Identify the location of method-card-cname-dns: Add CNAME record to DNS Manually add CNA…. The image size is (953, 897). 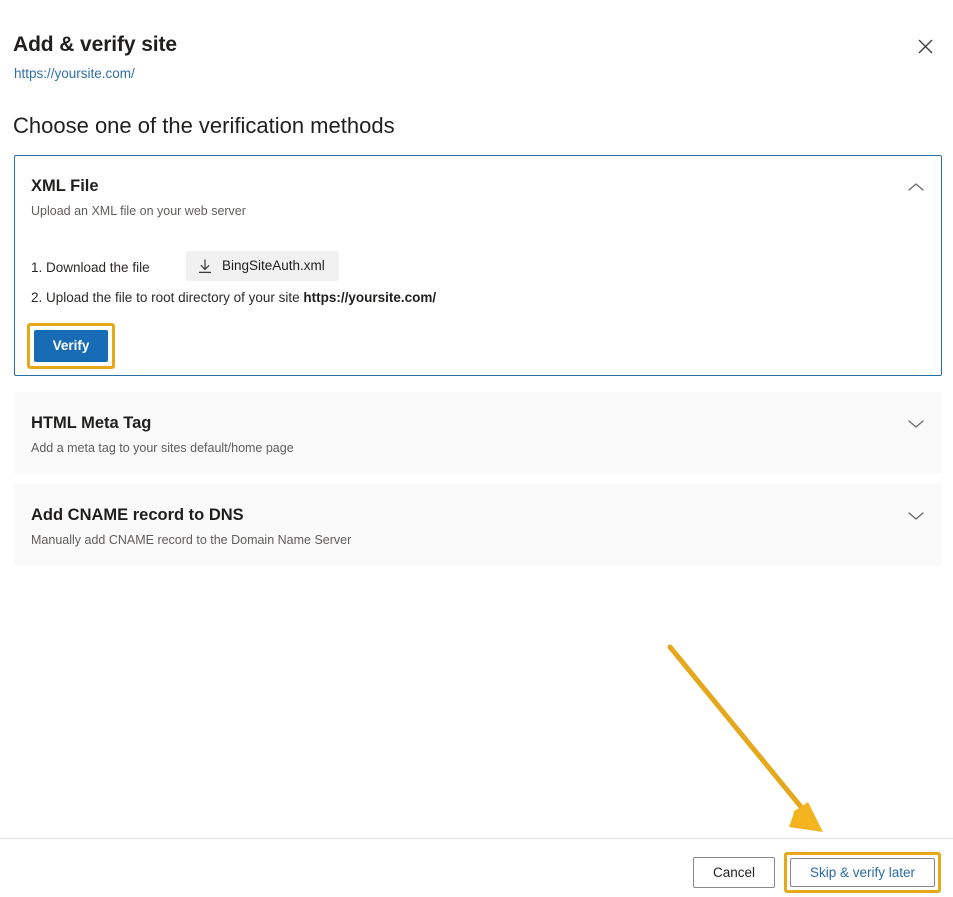
(478, 525).